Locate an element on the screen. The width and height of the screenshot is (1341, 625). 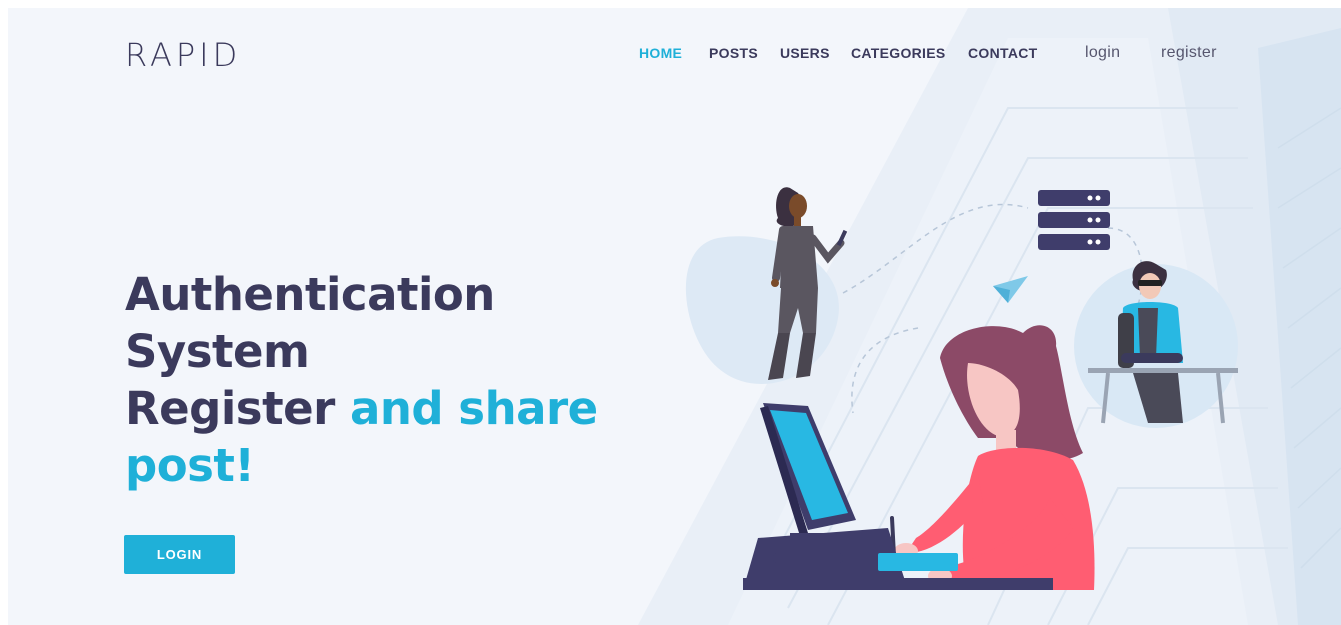
paper-plane-icon is located at coordinates (1010, 289).